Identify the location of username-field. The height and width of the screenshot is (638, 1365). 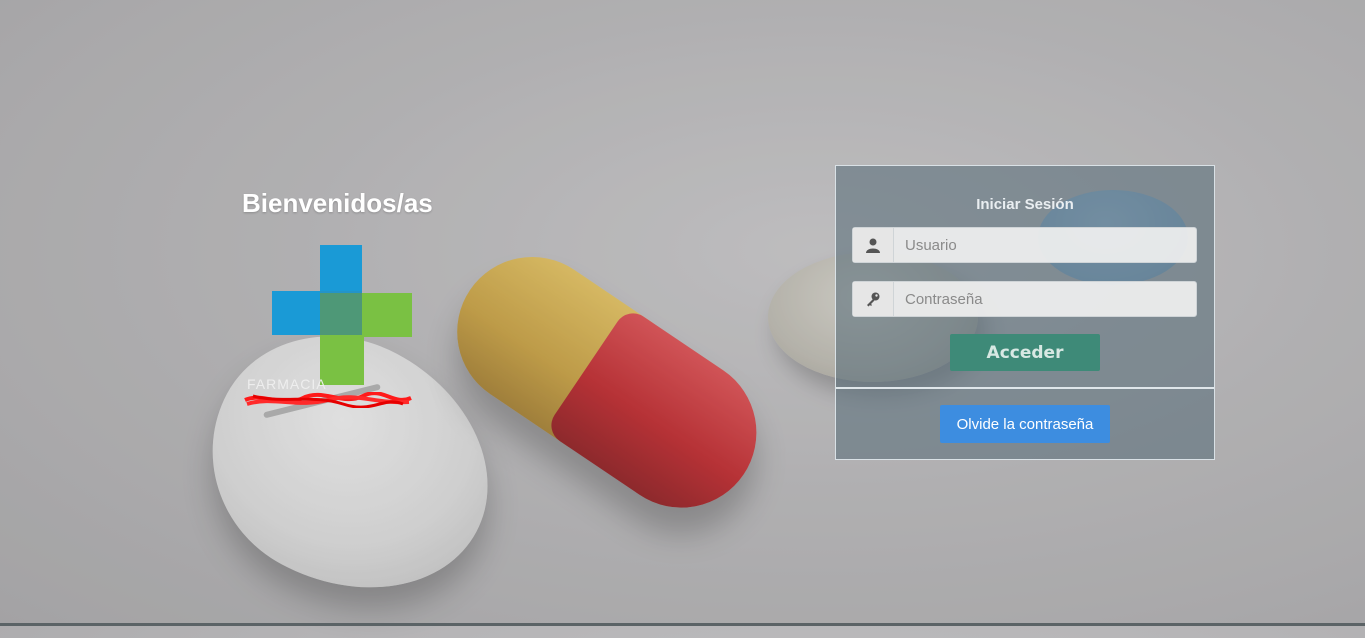
(1024, 245).